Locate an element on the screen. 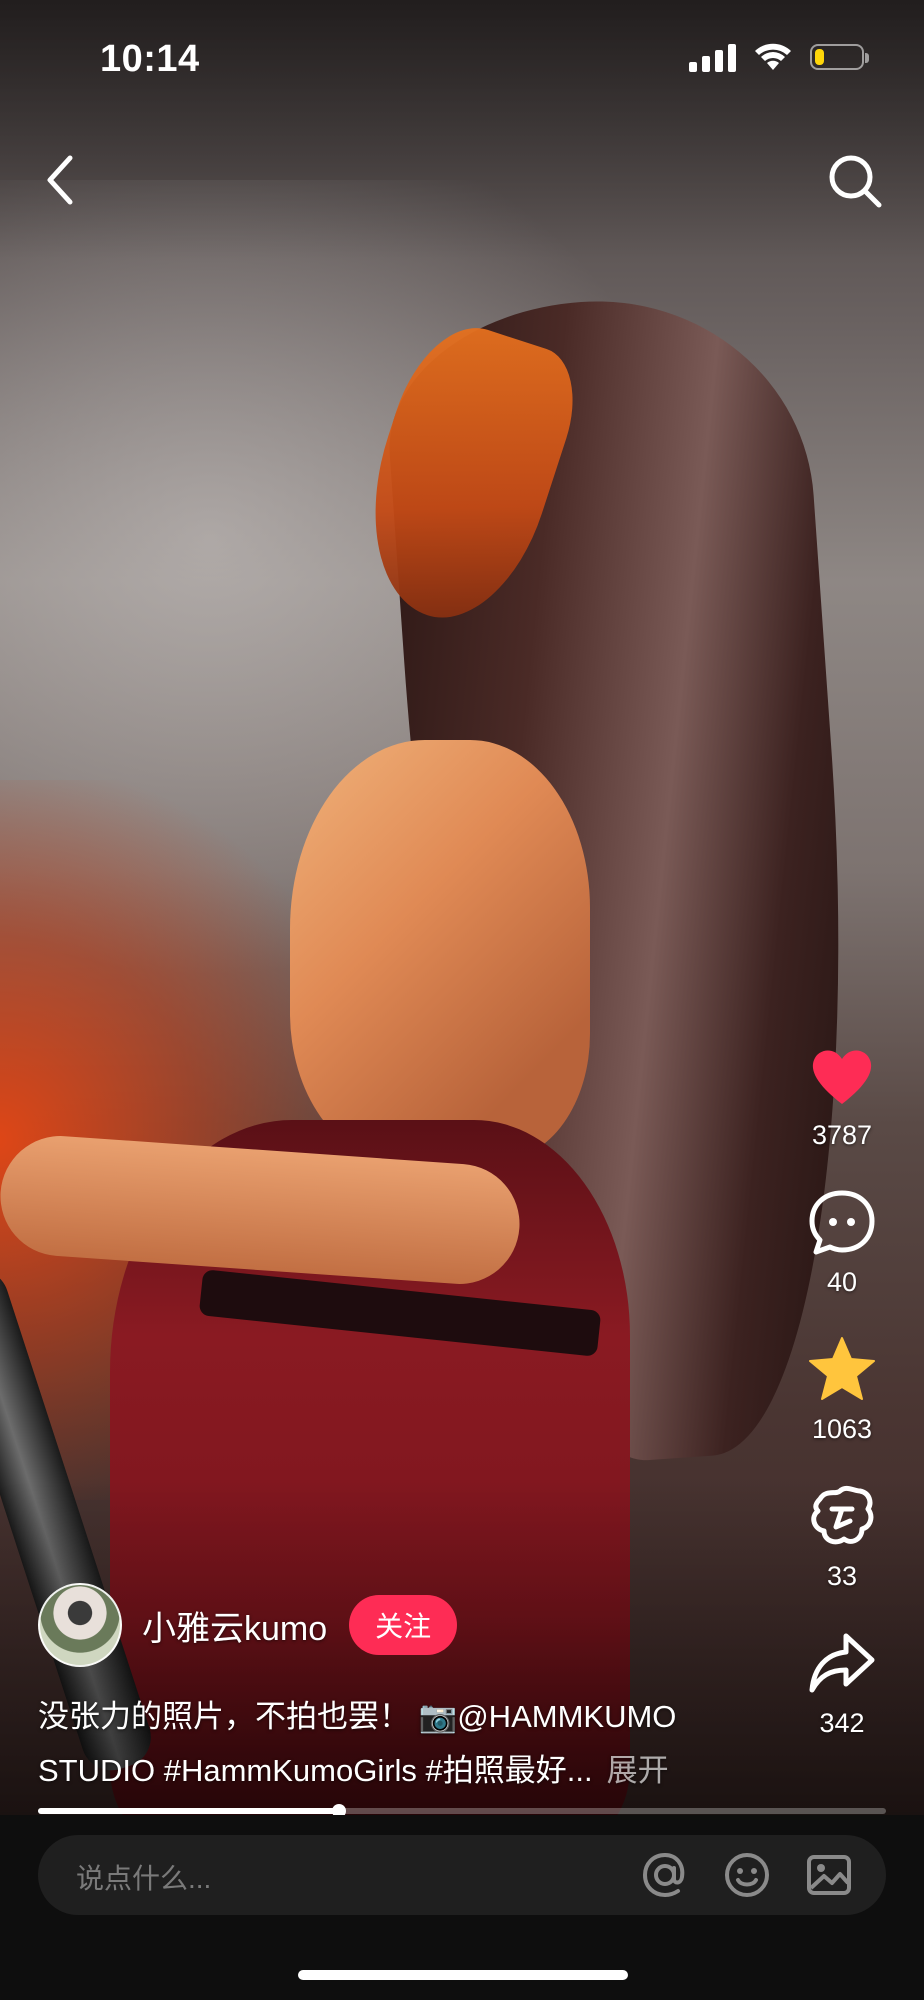  at-icon is located at coordinates (665, 1875).